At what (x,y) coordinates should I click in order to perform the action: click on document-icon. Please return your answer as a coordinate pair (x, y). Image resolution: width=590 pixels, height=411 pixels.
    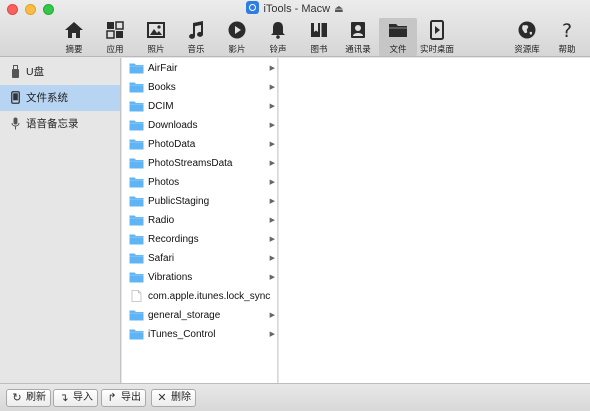
    Looking at the image, I should click on (136, 296).